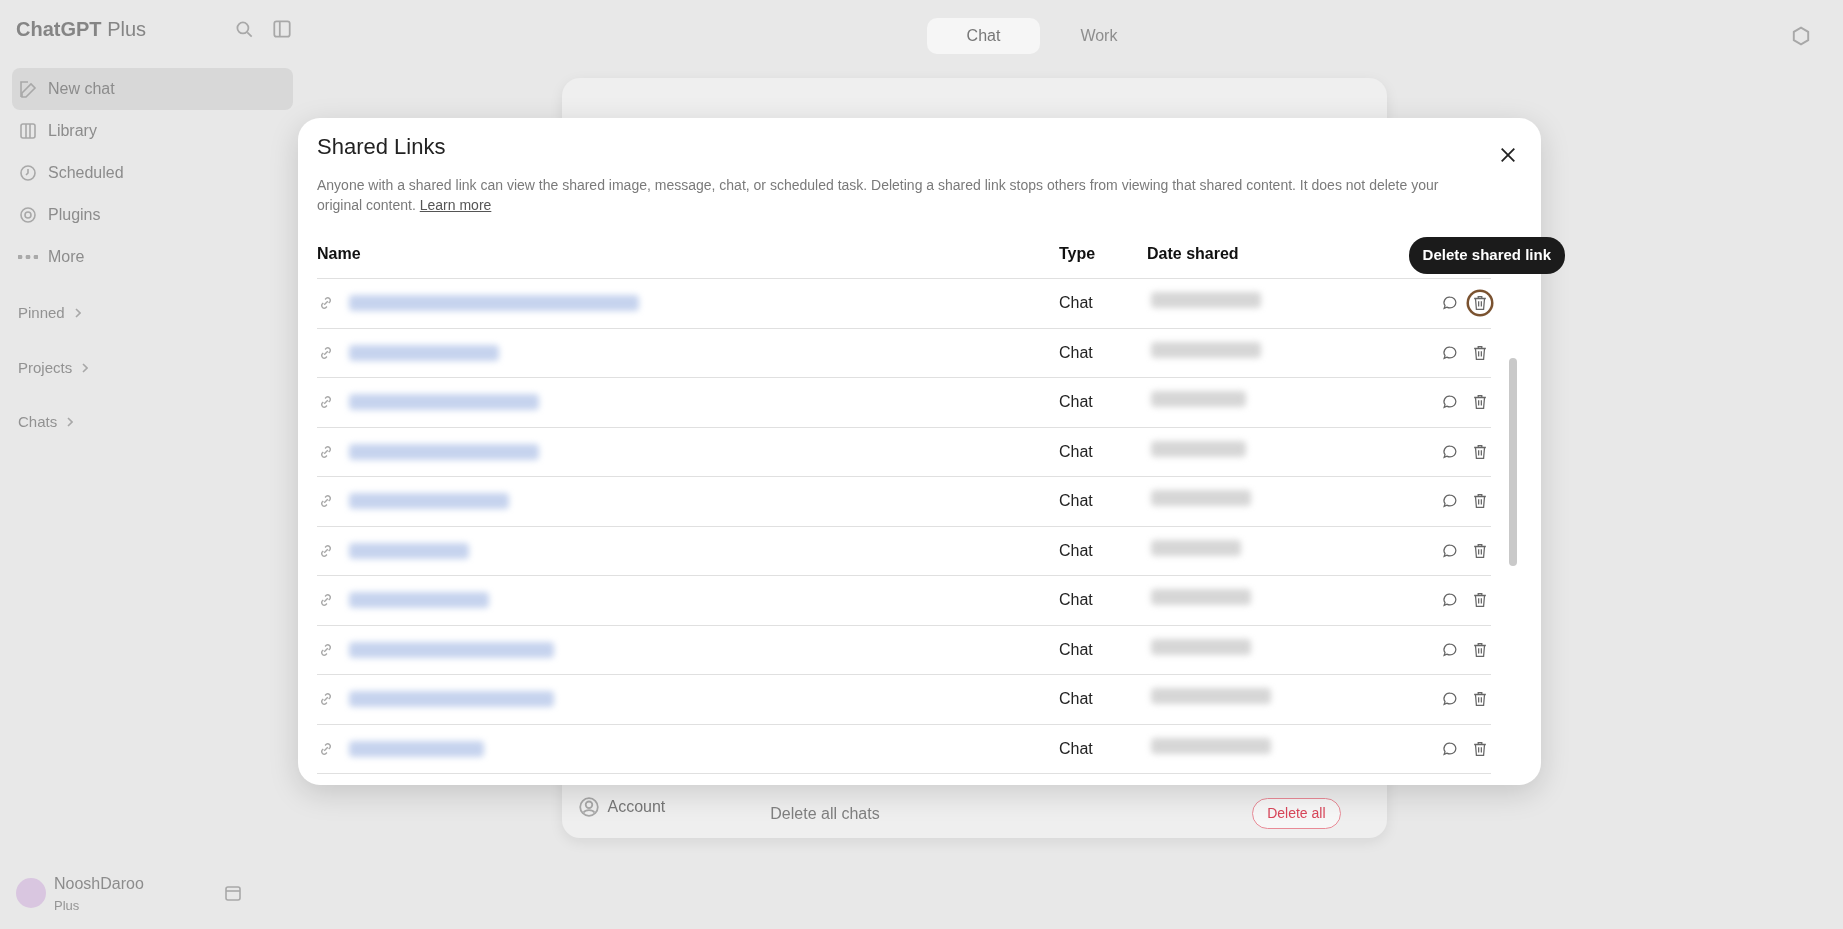 This screenshot has height=929, width=1843. What do you see at coordinates (45, 367) in the screenshot?
I see `section-heading: Projects` at bounding box center [45, 367].